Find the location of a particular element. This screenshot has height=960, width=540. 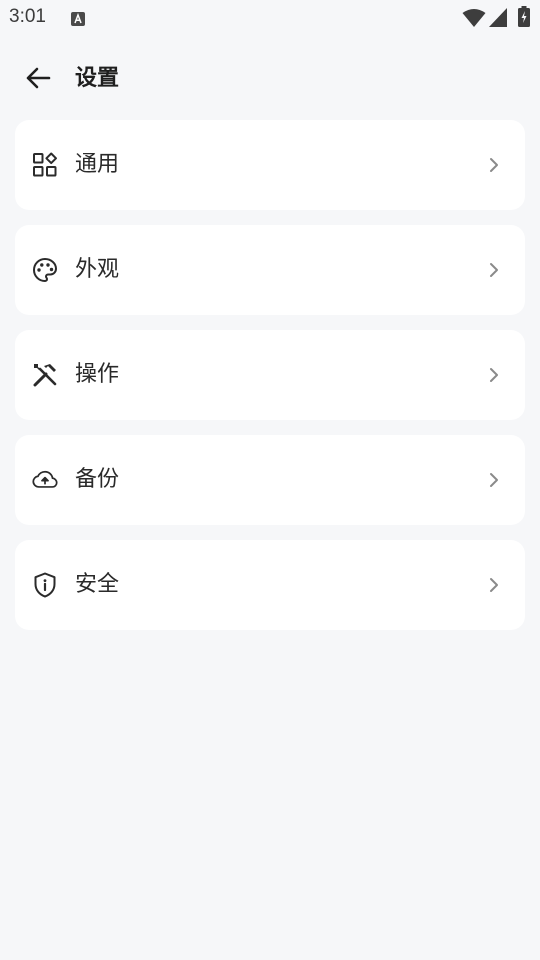

tools-icon is located at coordinates (45, 375).